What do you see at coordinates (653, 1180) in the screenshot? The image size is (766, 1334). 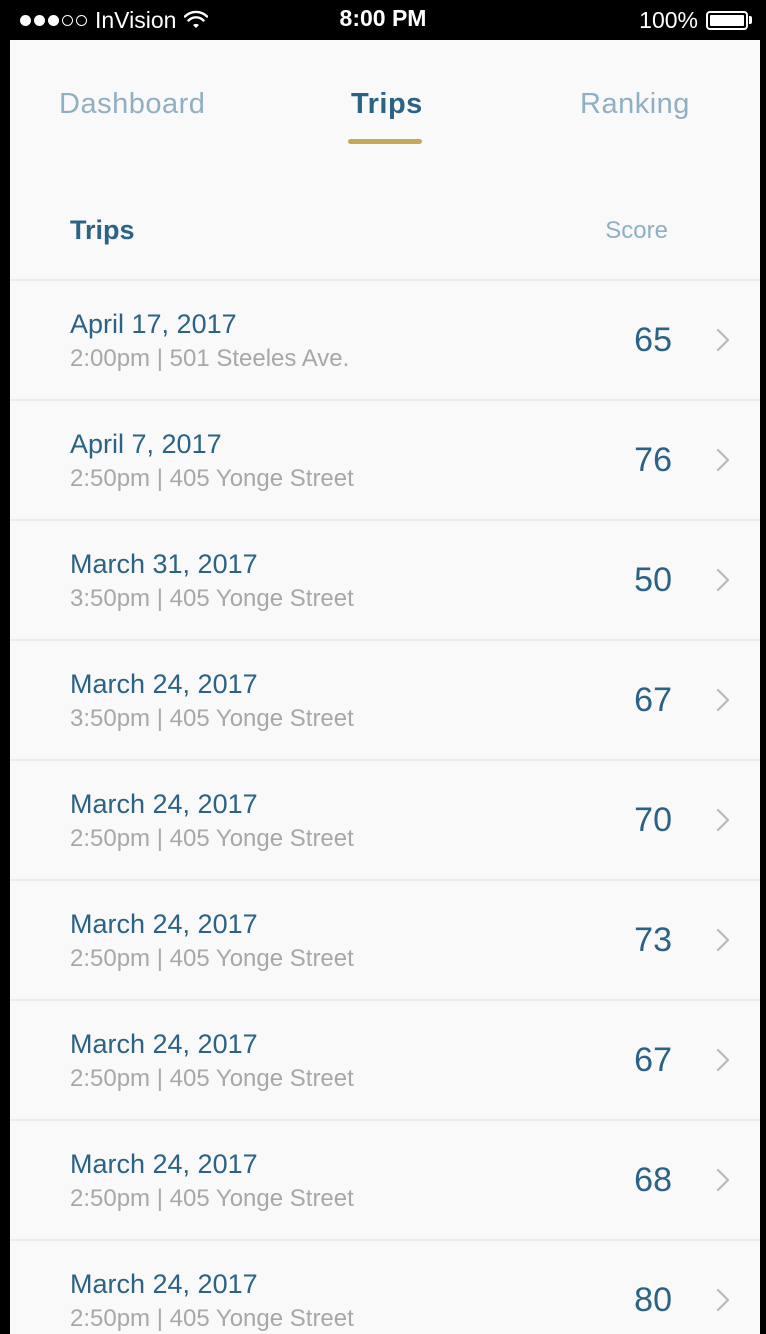 I see `trip-score: 68` at bounding box center [653, 1180].